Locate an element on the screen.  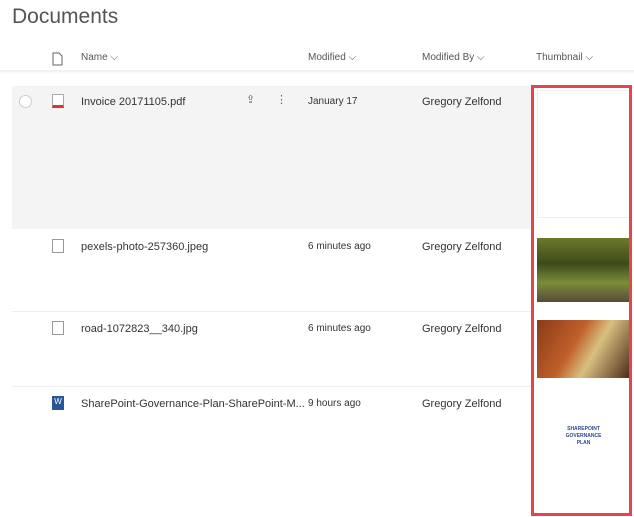
column-name: Name ⌵ is located at coordinates (99, 57).